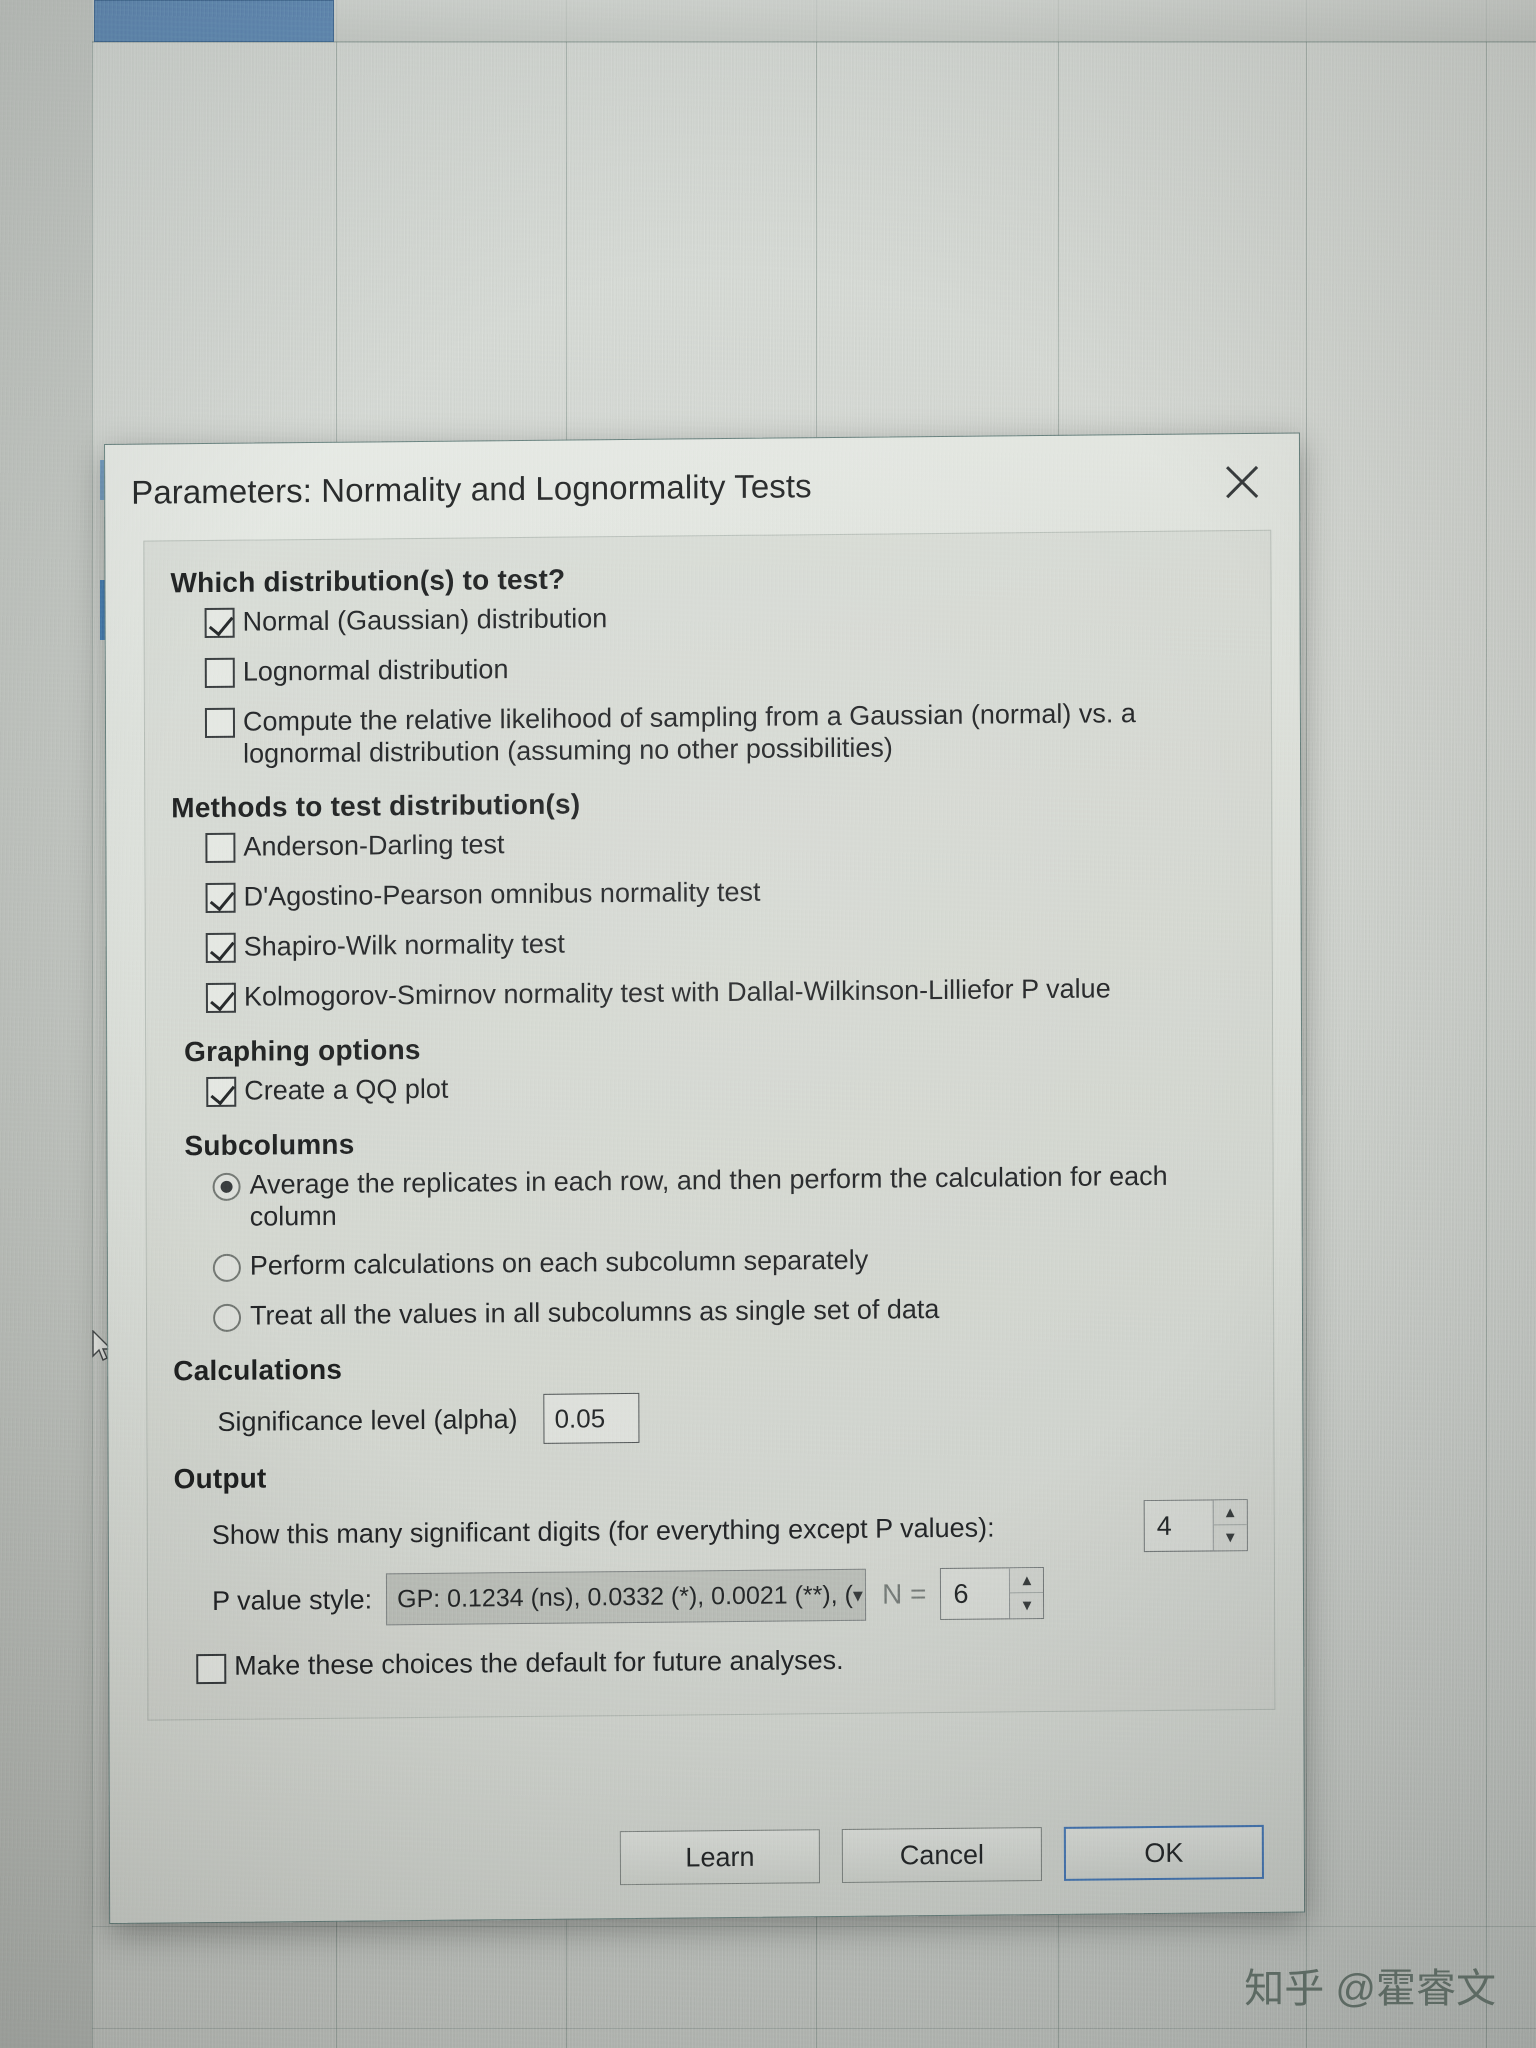 This screenshot has width=1536, height=2048. I want to click on checkbox-label-create-qq-plot: Create a QQ plot, so click(346, 1089).